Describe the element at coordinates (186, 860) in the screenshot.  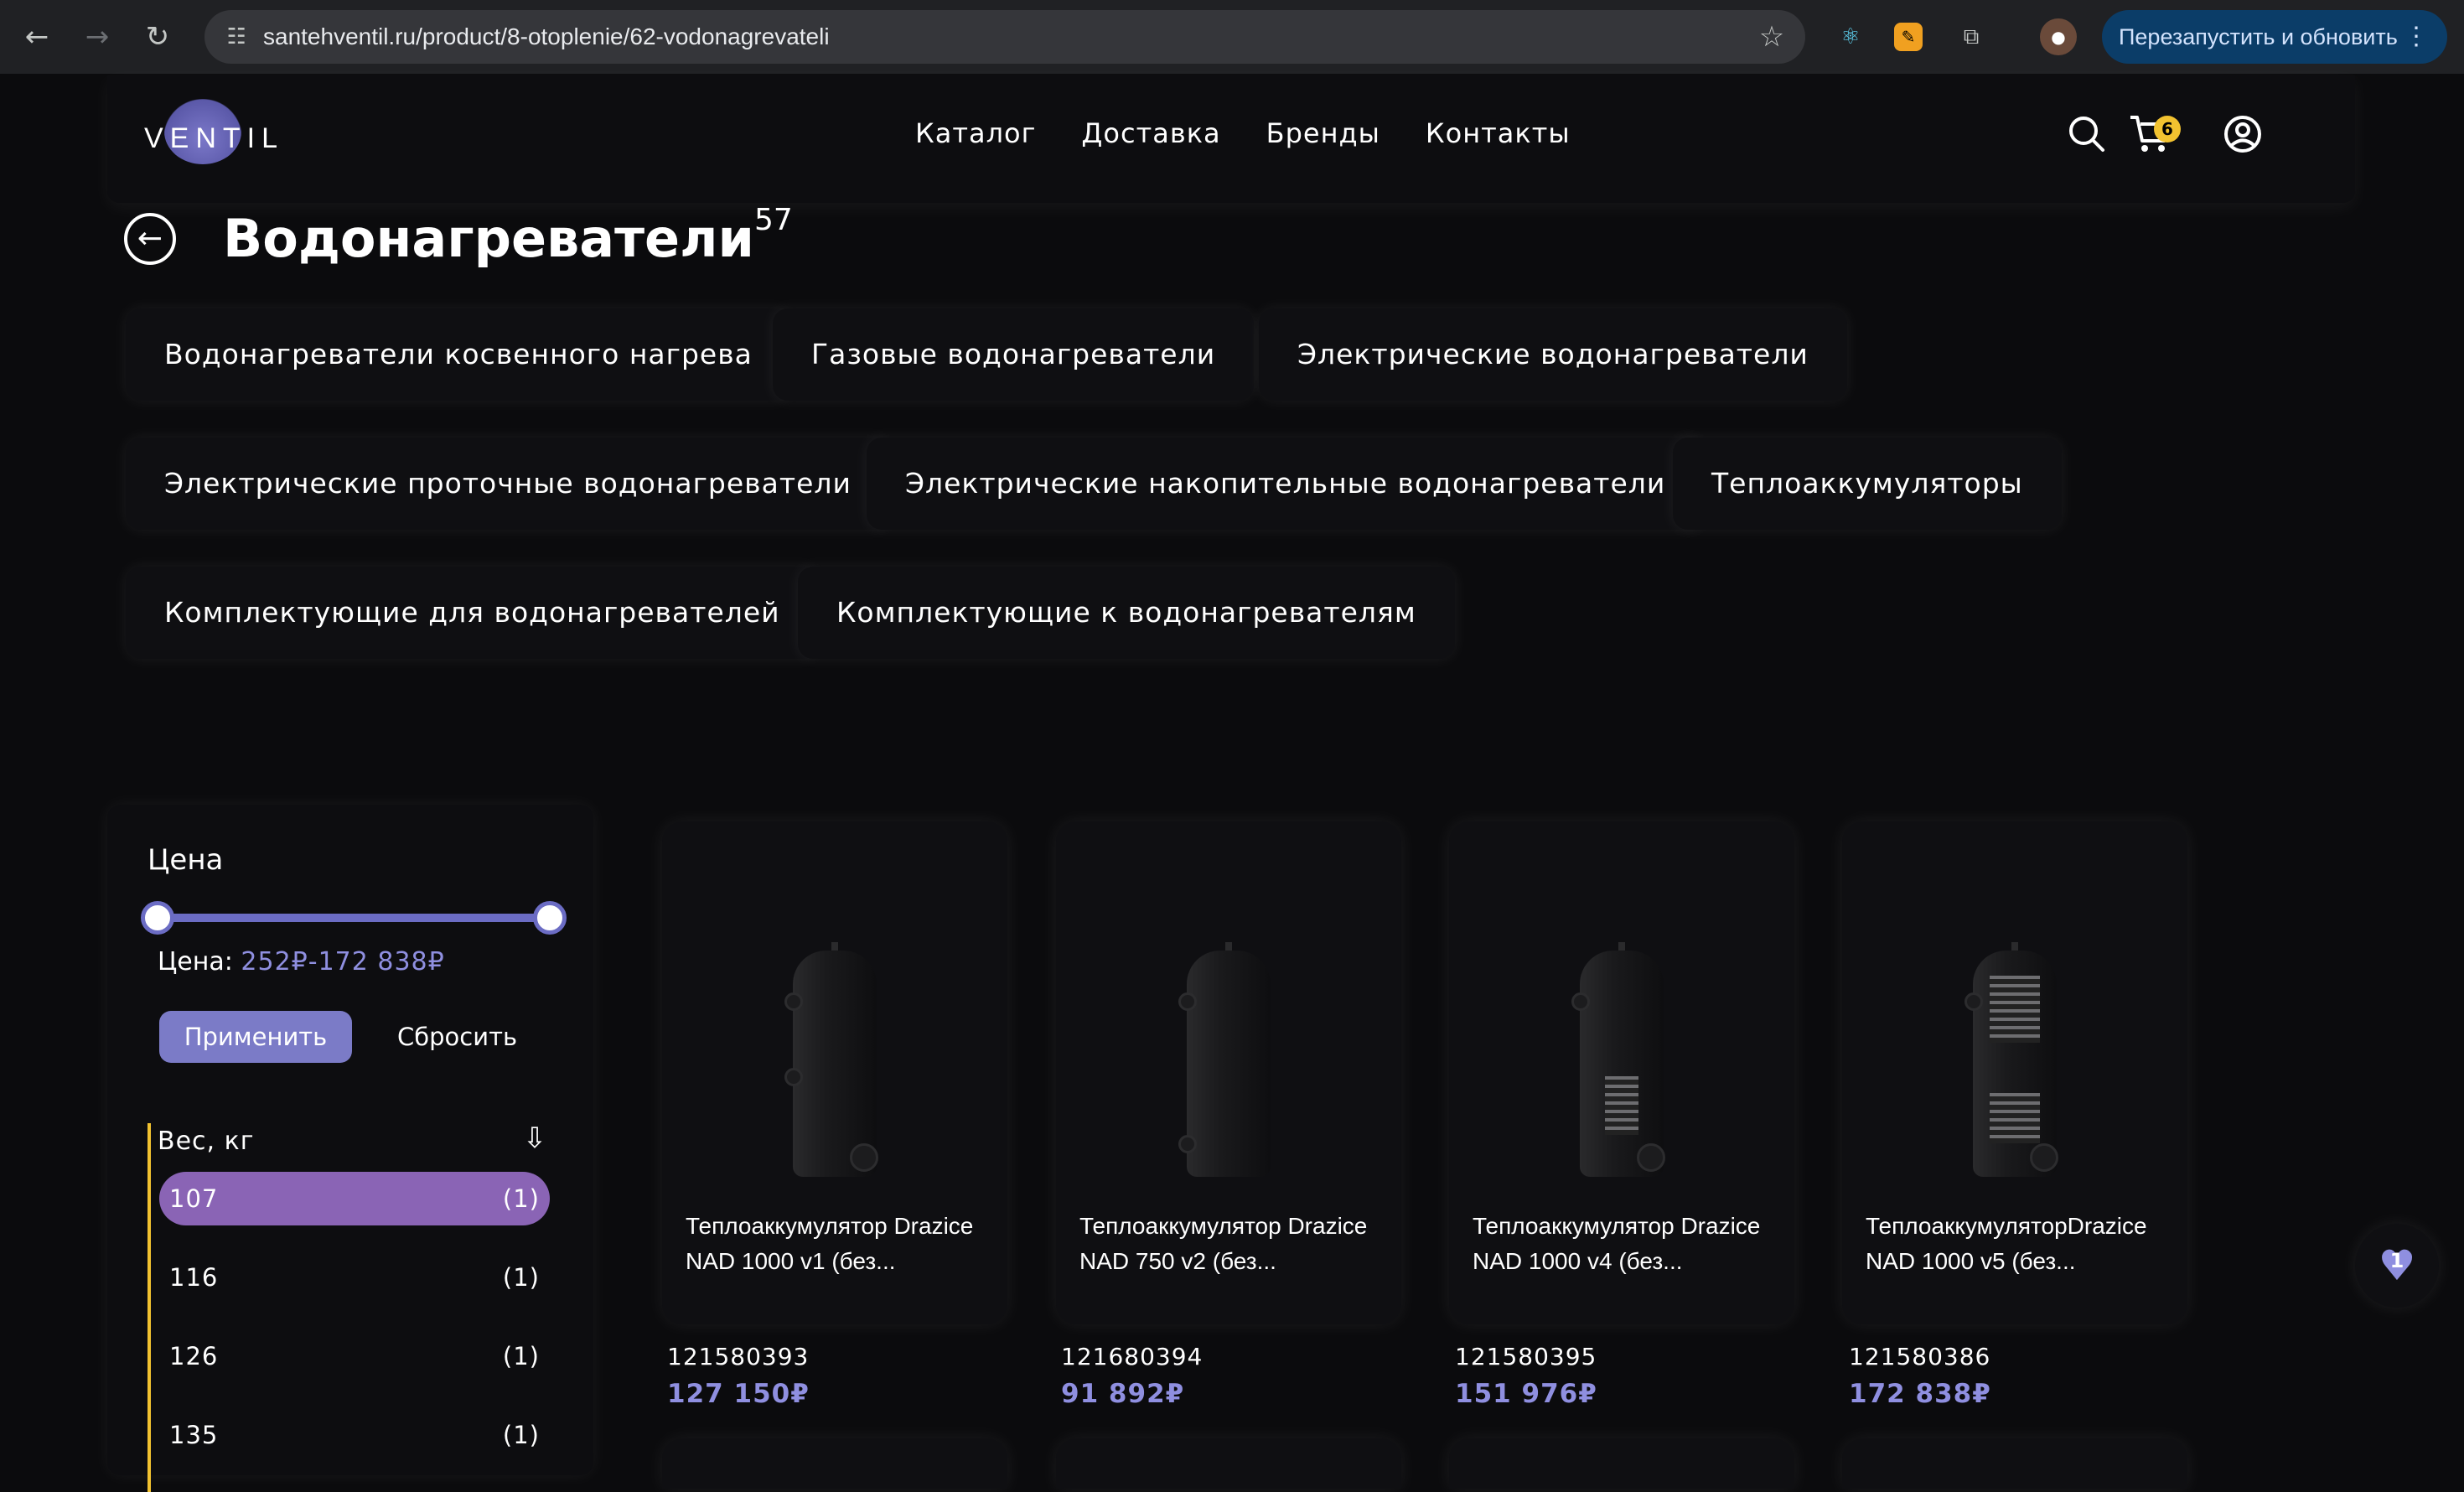
I see `price-filter-title: Цена` at that location.